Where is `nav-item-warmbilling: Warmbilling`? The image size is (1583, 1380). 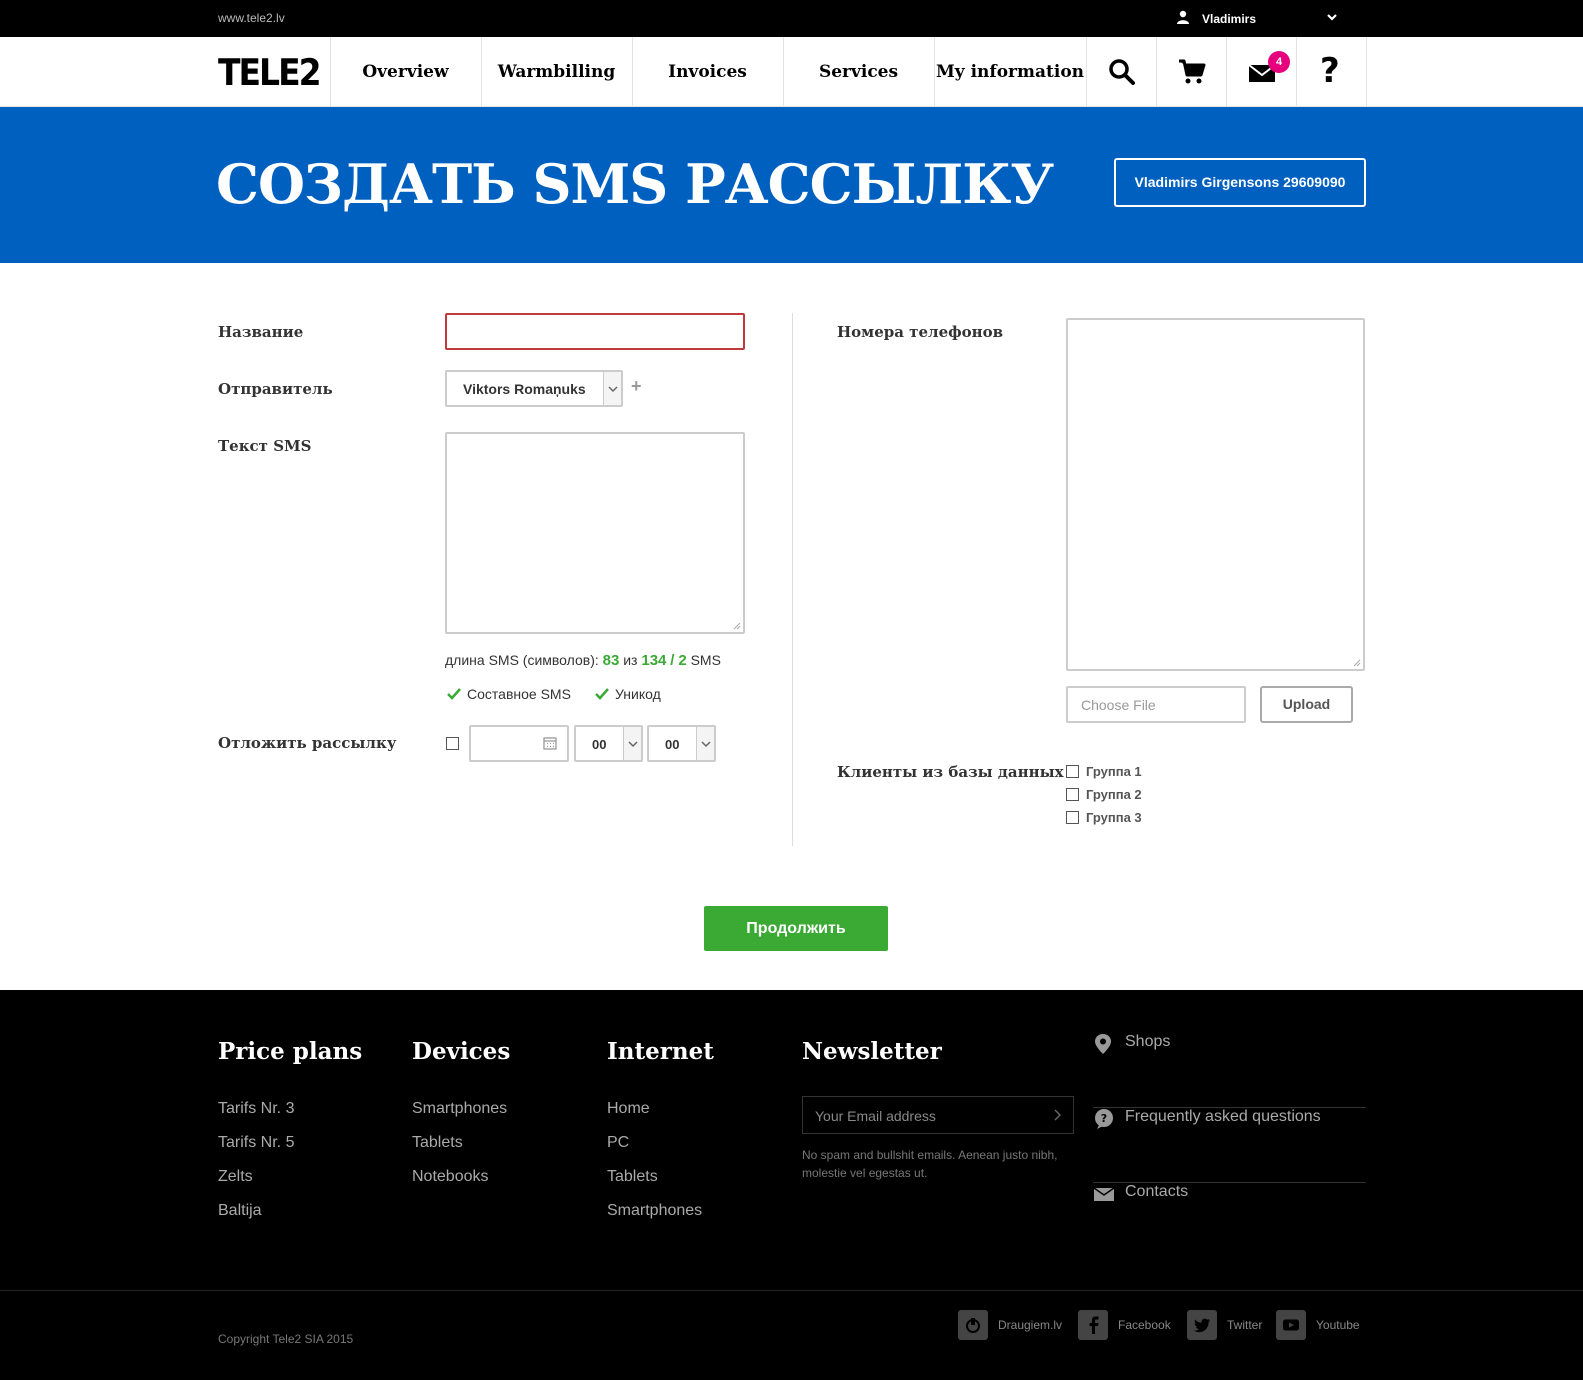 nav-item-warmbilling: Warmbilling is located at coordinates (556, 72).